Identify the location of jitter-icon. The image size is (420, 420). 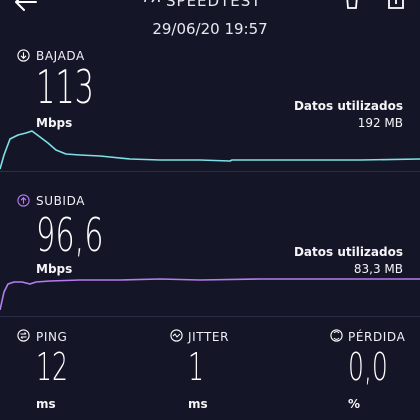
(176, 335).